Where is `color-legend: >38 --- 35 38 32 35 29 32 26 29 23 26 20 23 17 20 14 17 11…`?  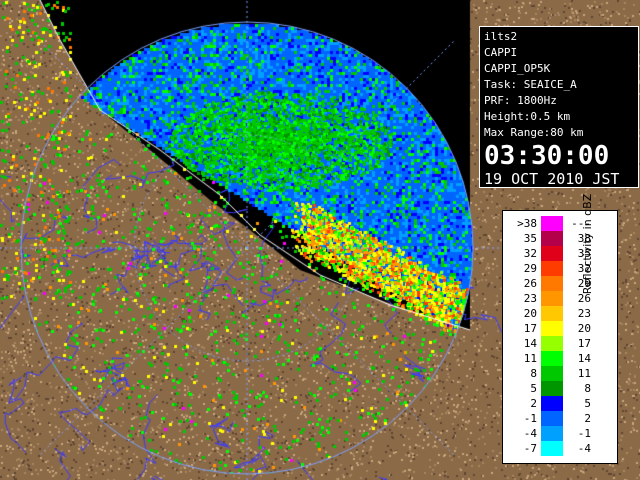
color-legend: >38 --- 35 38 32 35 29 32 26 29 23 26 20 23 17 20 14 17 11… is located at coordinates (560, 329).